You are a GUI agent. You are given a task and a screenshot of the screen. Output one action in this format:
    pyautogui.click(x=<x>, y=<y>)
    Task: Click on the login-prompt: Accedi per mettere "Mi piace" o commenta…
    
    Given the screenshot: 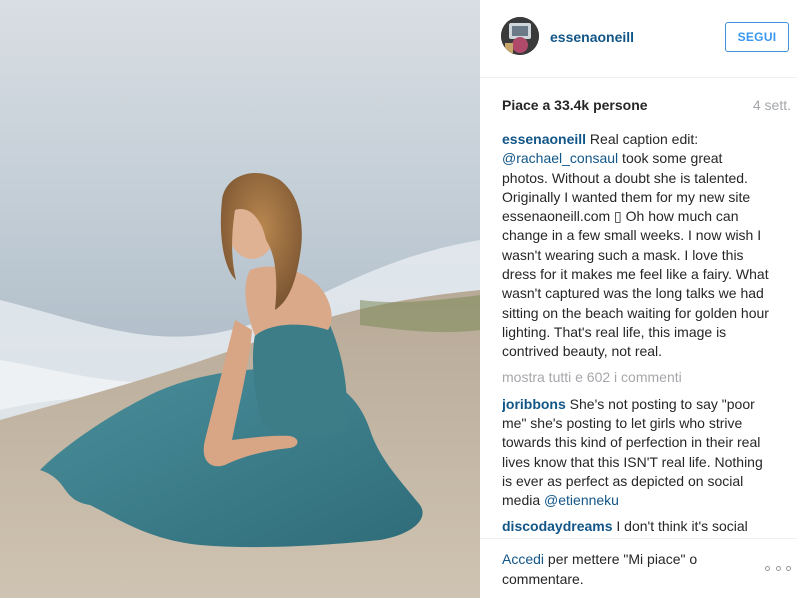 What is the action you would take?
    pyautogui.click(x=622, y=569)
    